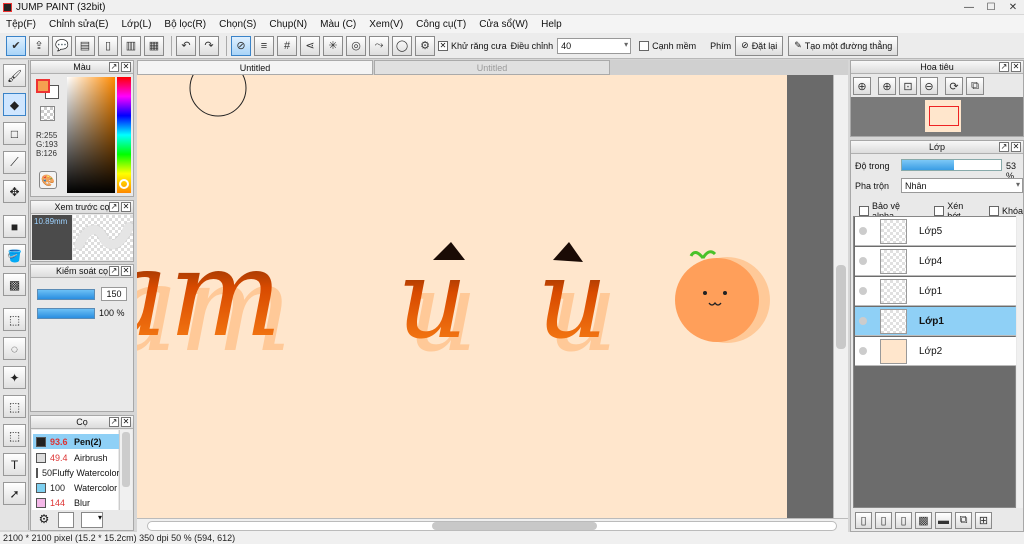  Describe the element at coordinates (14, 464) in the screenshot. I see `text-tool-icon: T` at that location.